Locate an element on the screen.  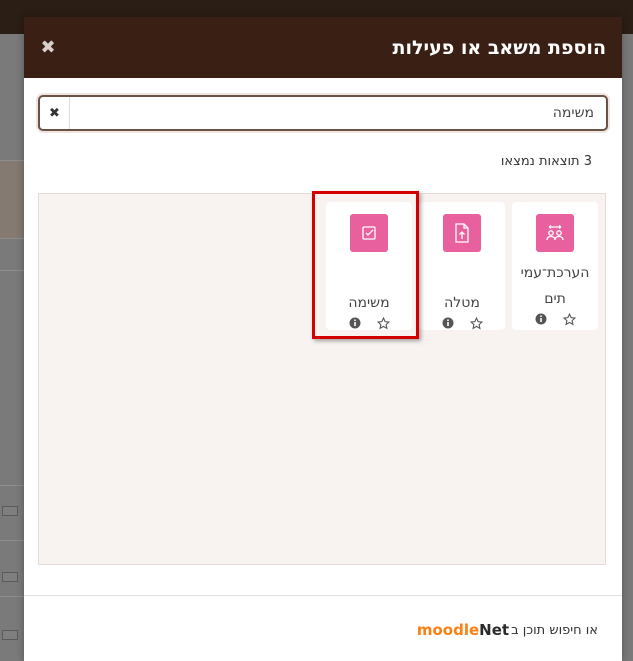
footer-divider is located at coordinates (323, 595).